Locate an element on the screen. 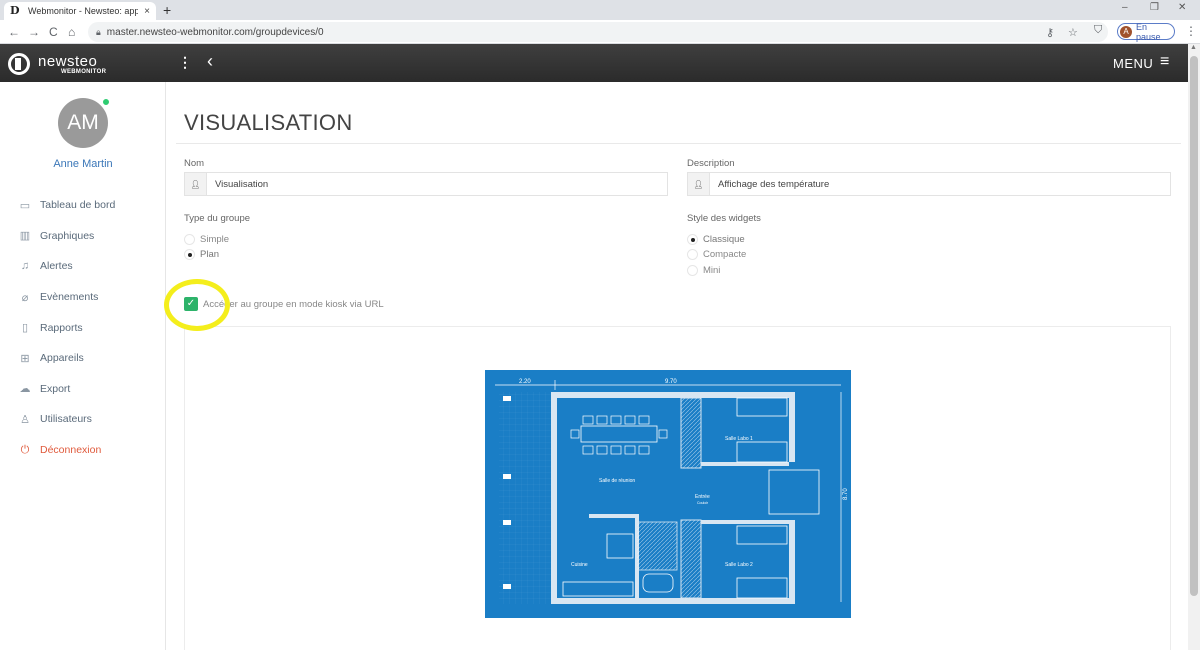 The height and width of the screenshot is (650, 1200). sidebar-item-alertes: ♫ Alertes is located at coordinates (83, 266).